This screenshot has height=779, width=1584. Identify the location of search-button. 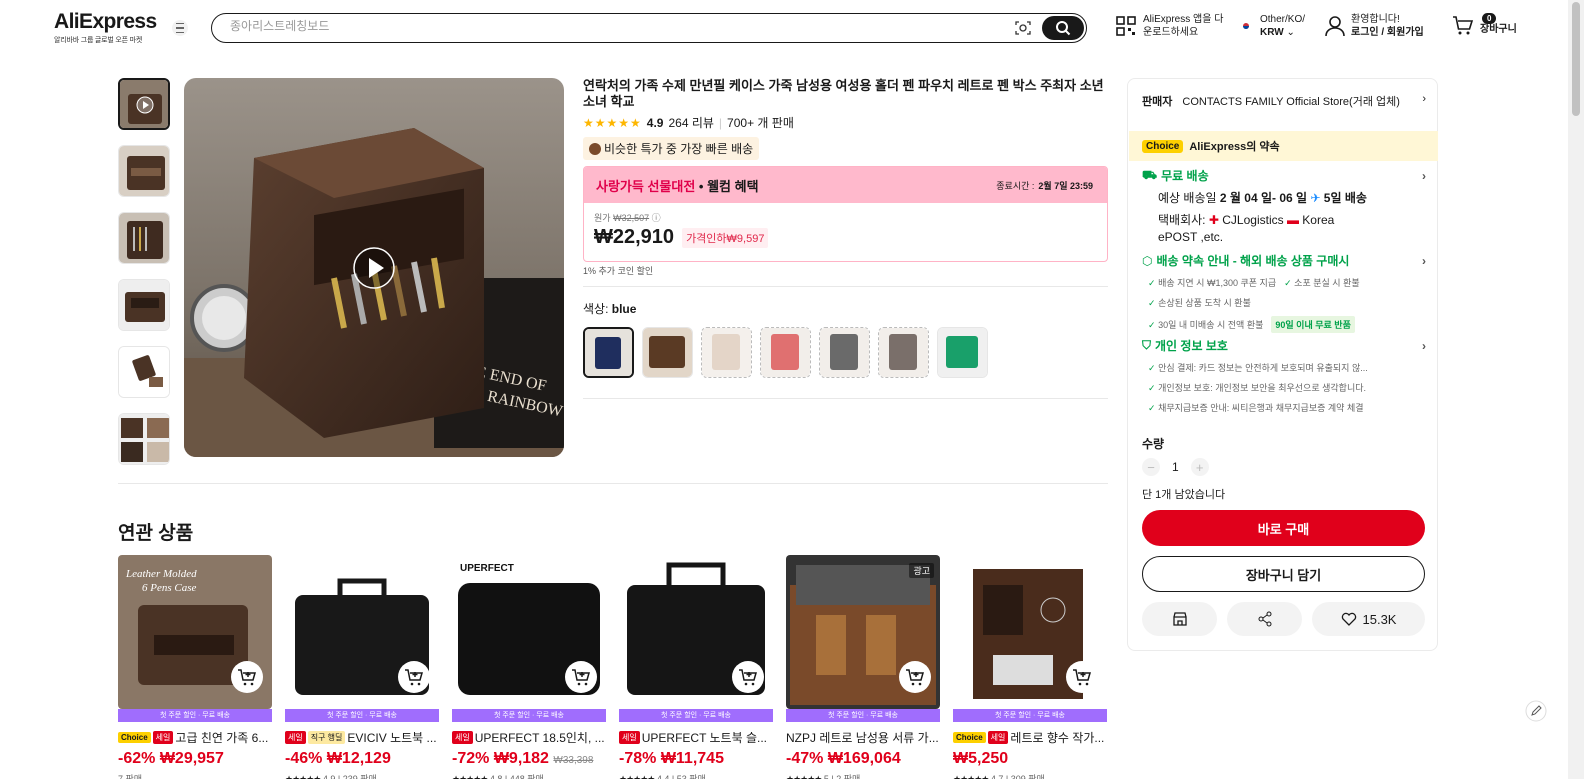
(1063, 28).